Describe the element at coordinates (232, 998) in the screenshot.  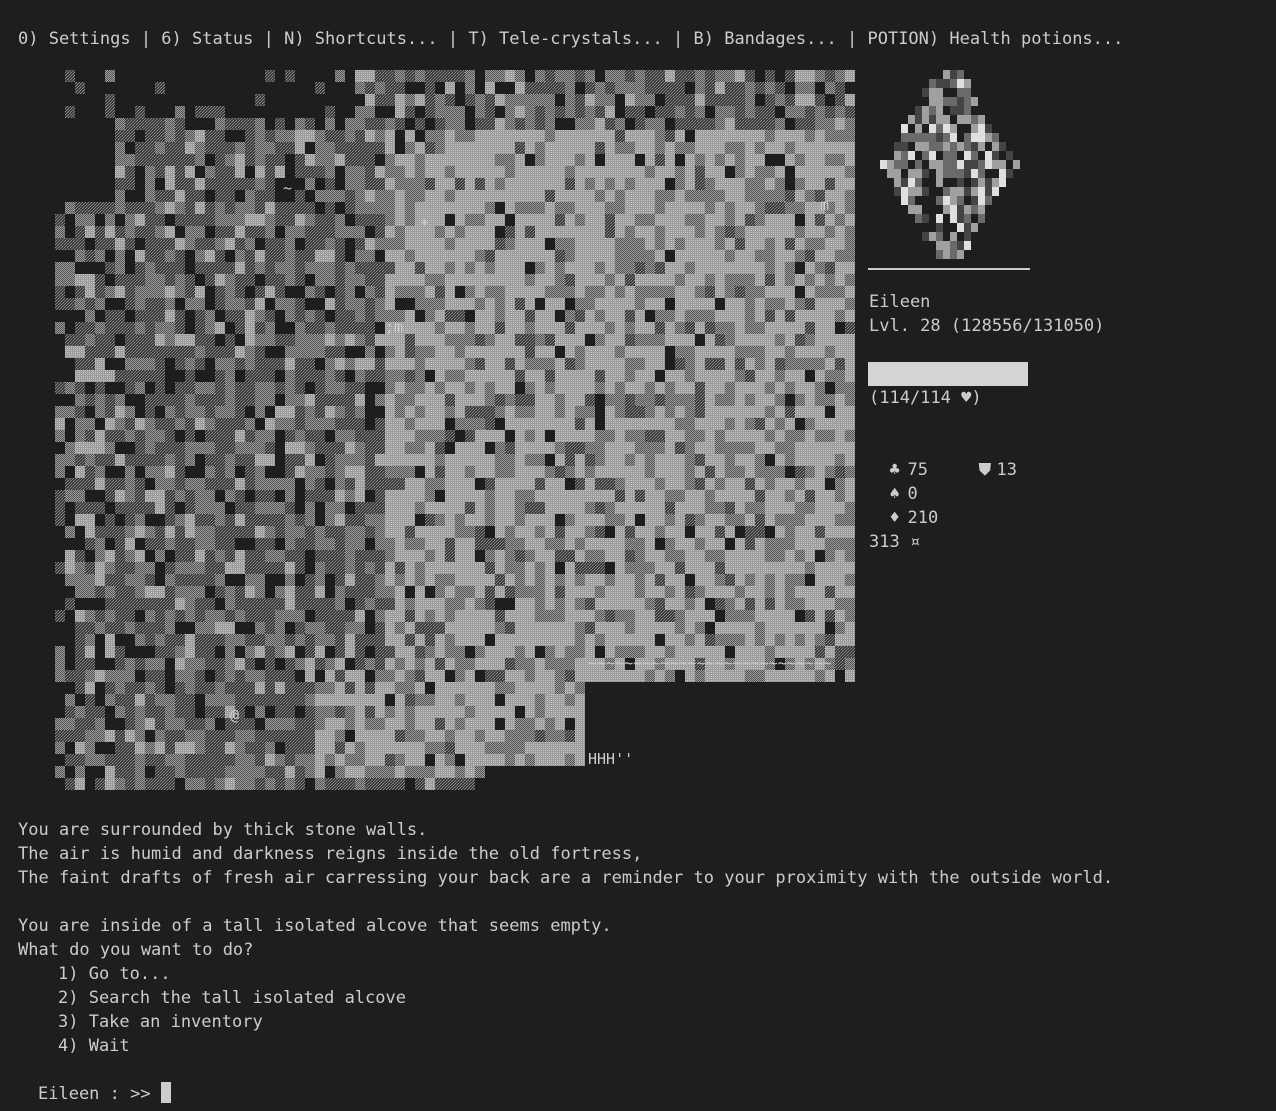
I see `option-search-alcove: 2) Search the tall isolated alcove` at that location.